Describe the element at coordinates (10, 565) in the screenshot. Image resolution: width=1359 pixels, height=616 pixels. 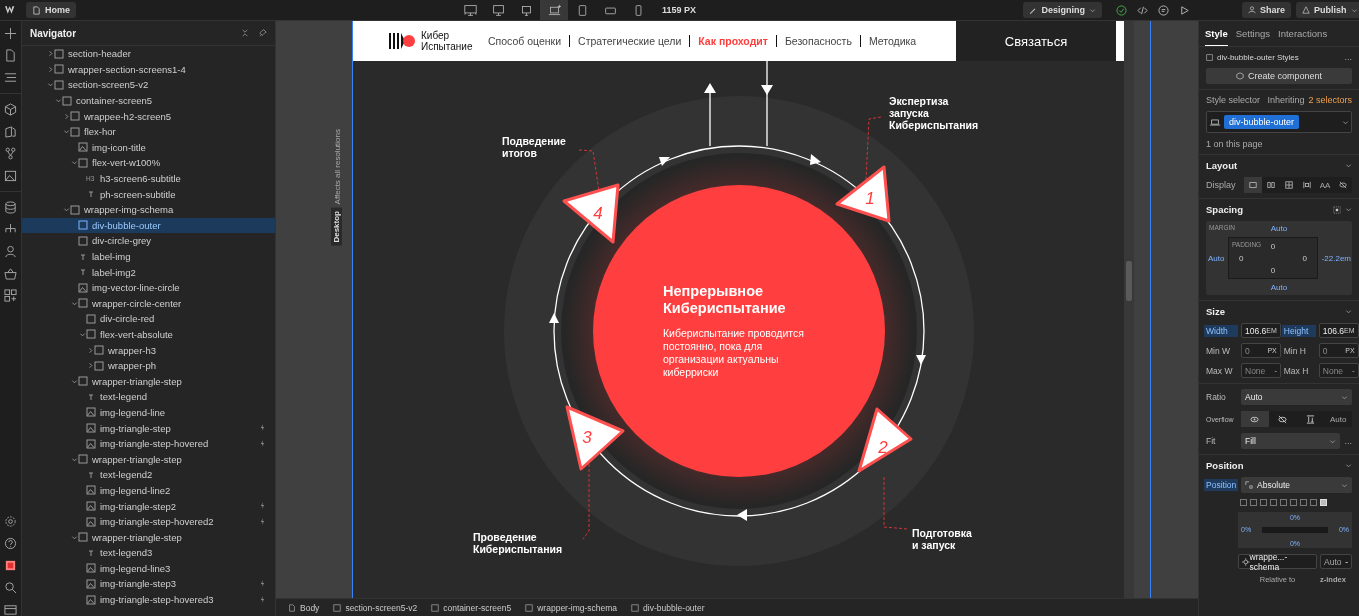
I see `record-icon` at that location.